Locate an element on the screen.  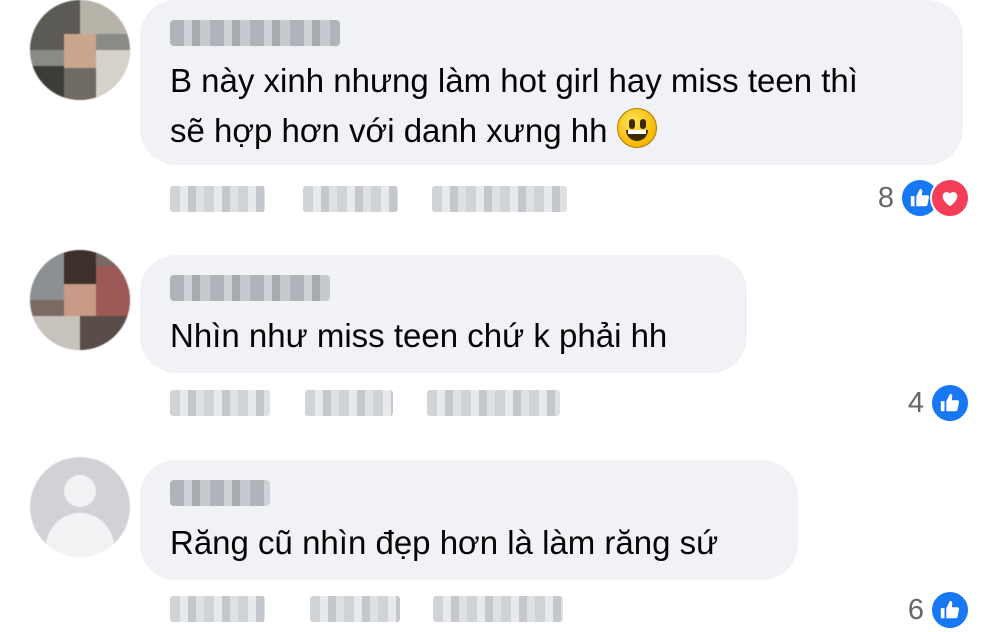
grinning-face-icon is located at coordinates (637, 128).